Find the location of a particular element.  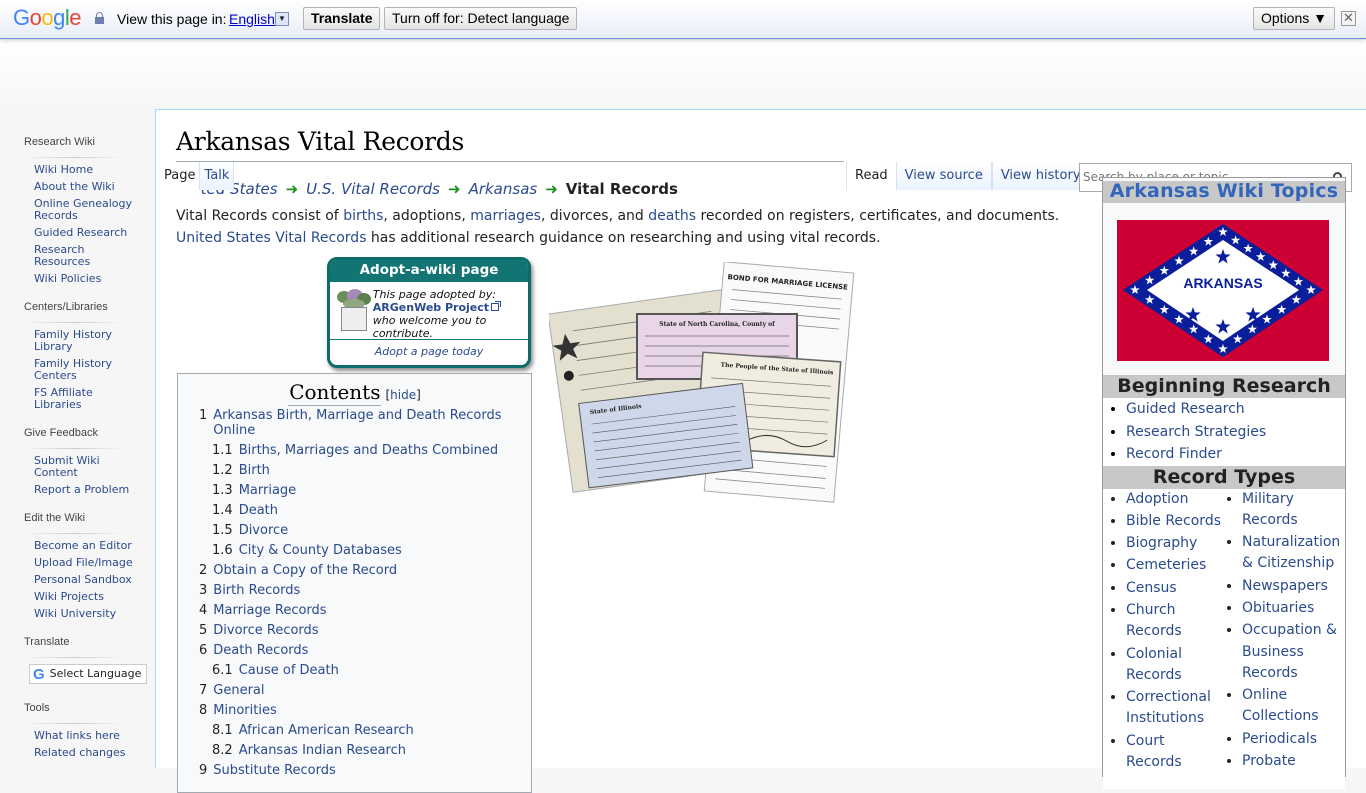

select-language-dropdown: G Select Language is located at coordinates (88, 674).